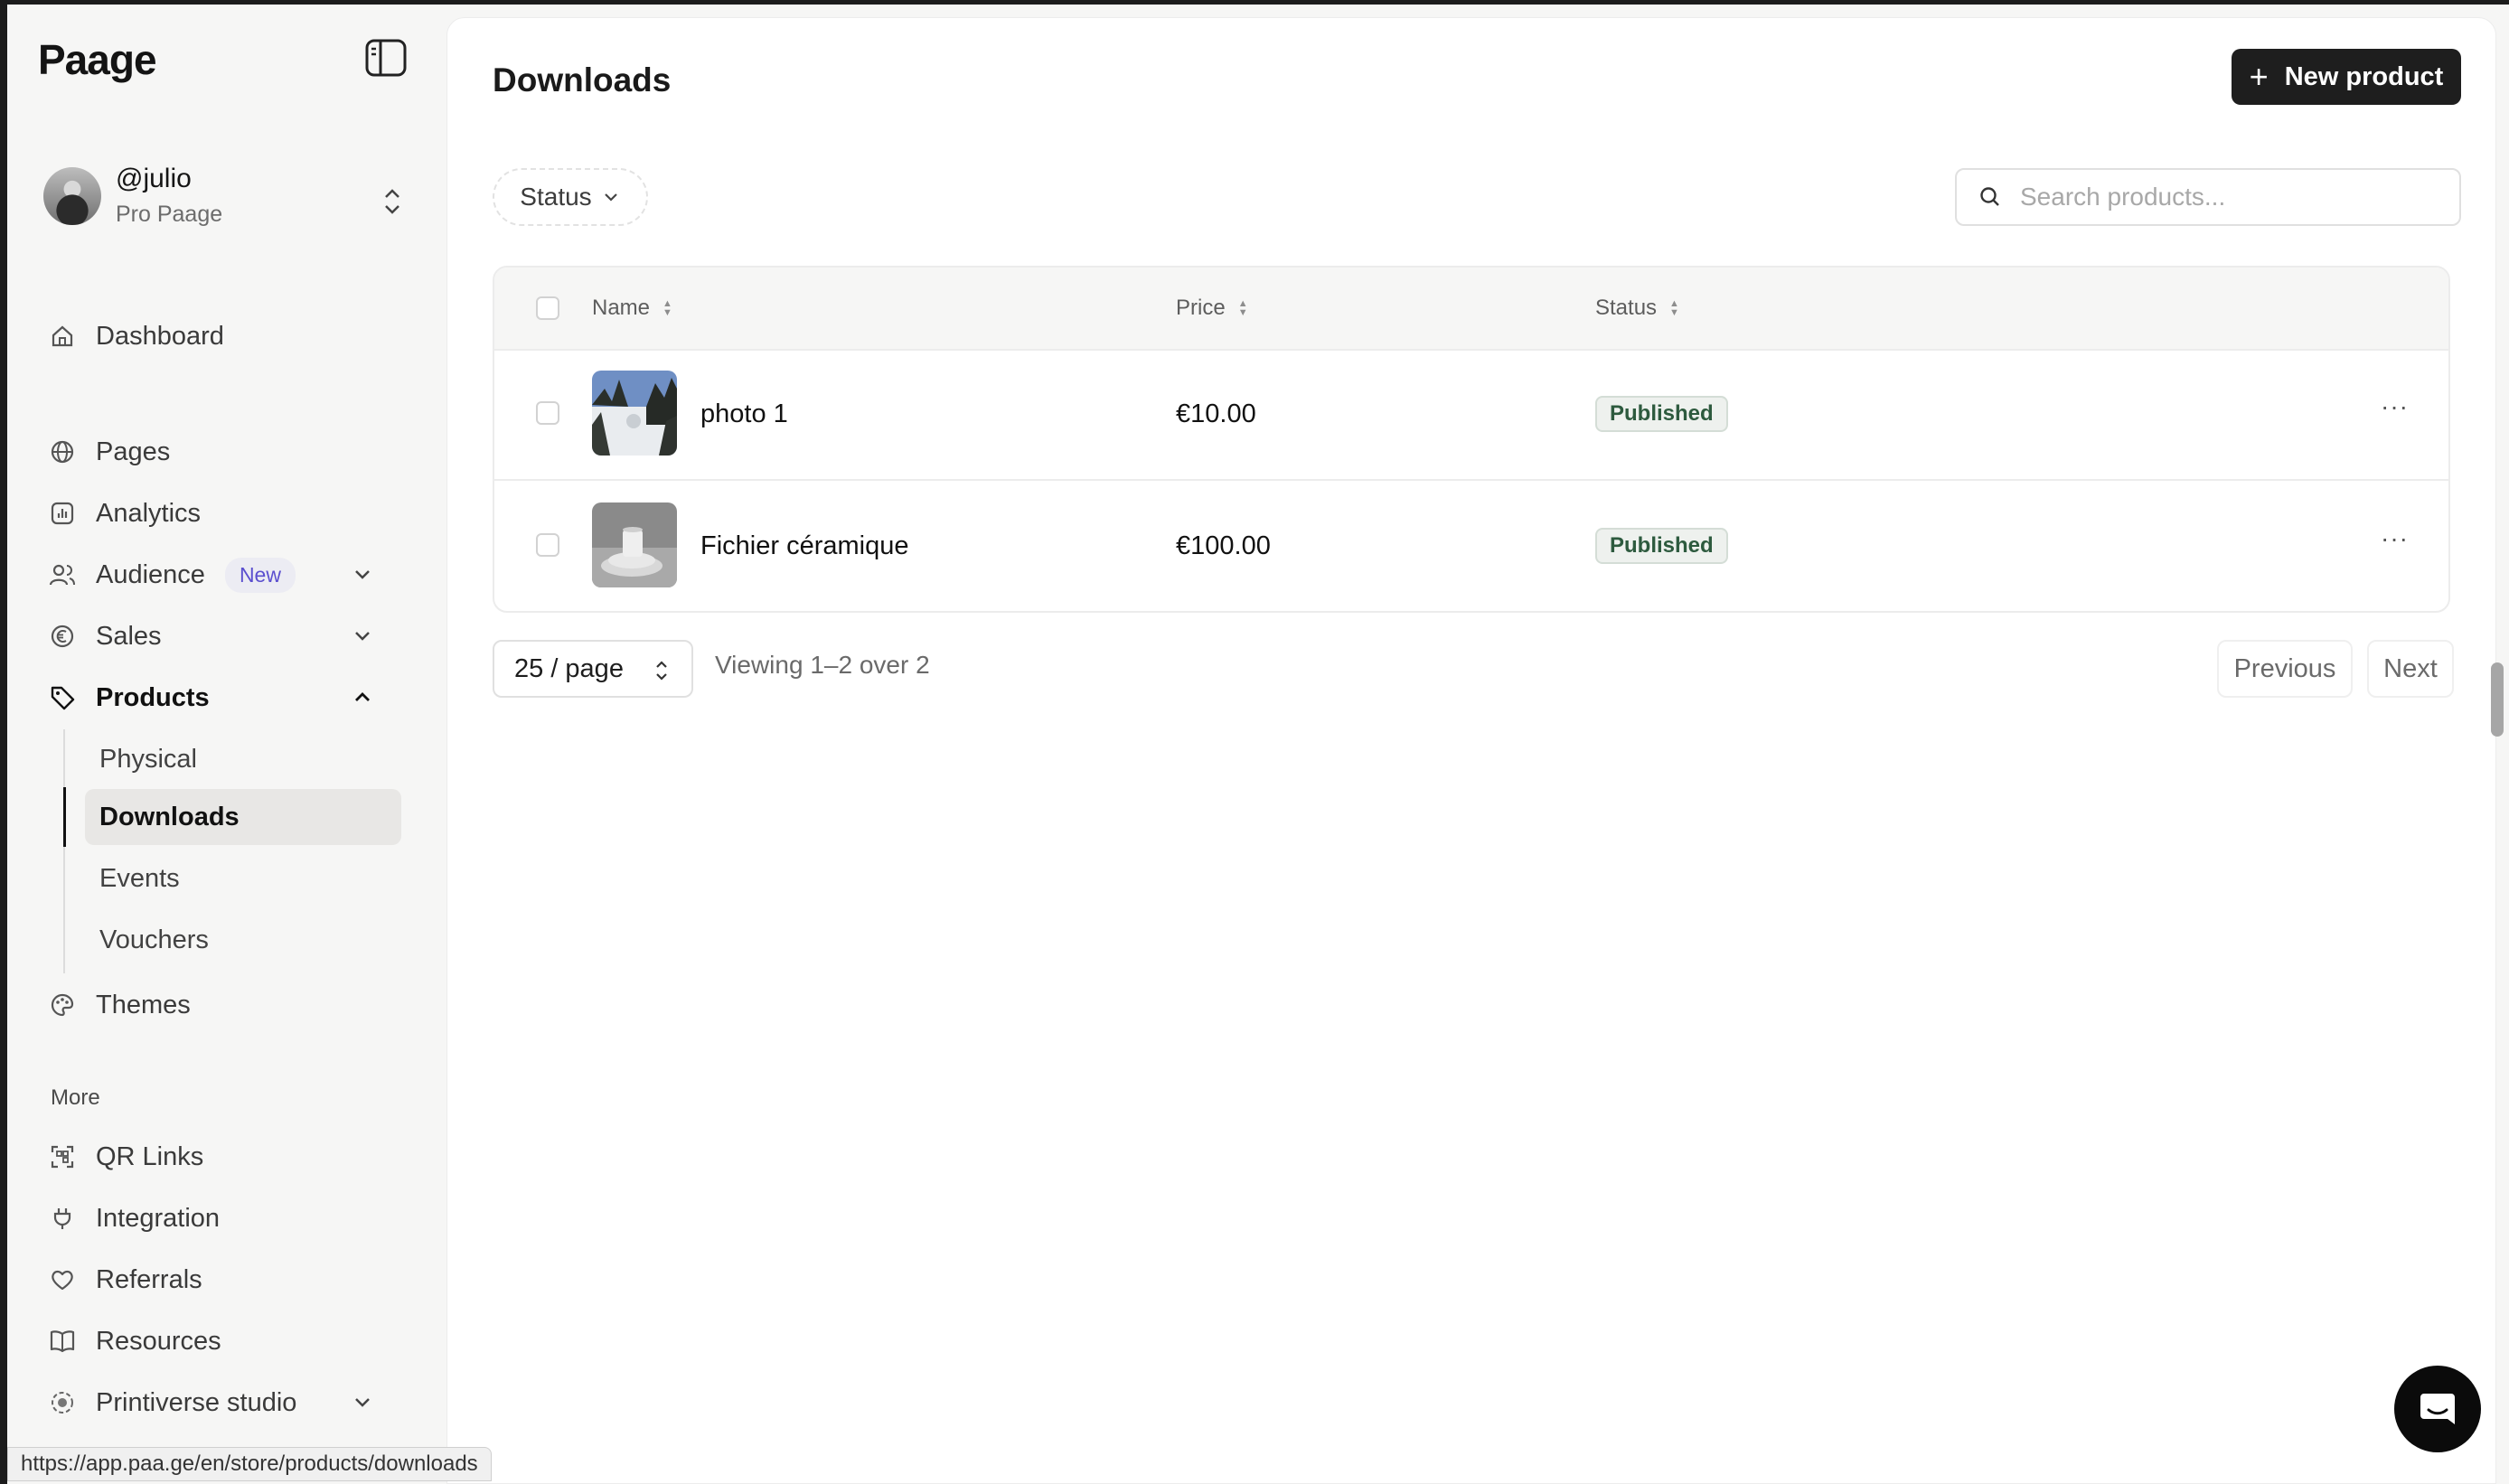  Describe the element at coordinates (62, 1341) in the screenshot. I see `book-icon` at that location.